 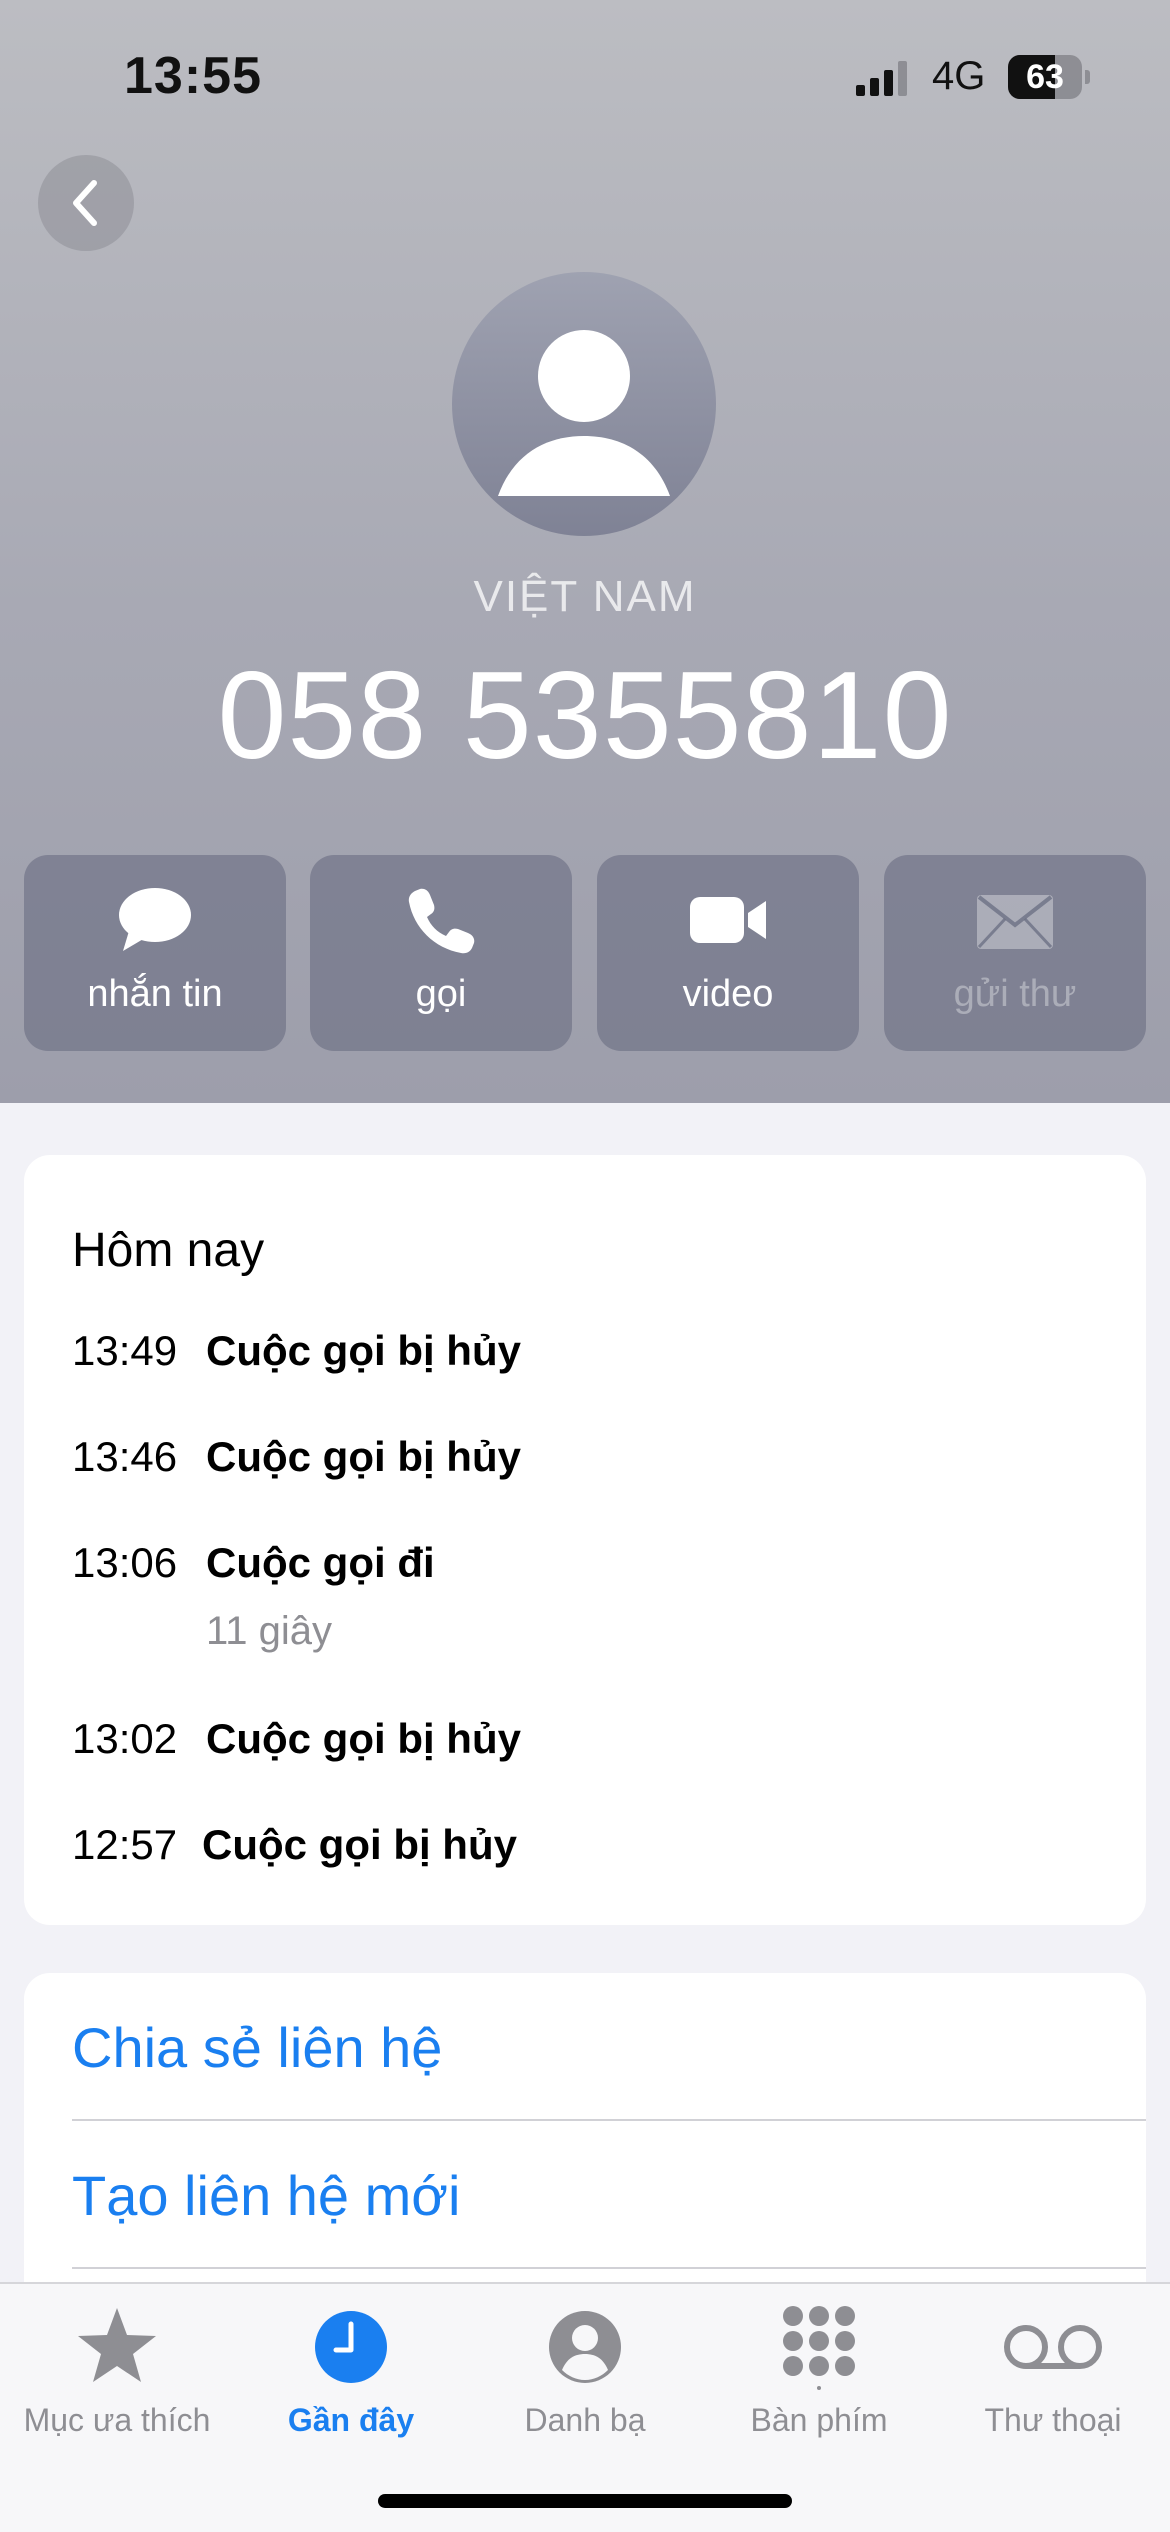 I want to click on tab-voicemail-label: Thư thoại, so click(x=1053, y=2420).